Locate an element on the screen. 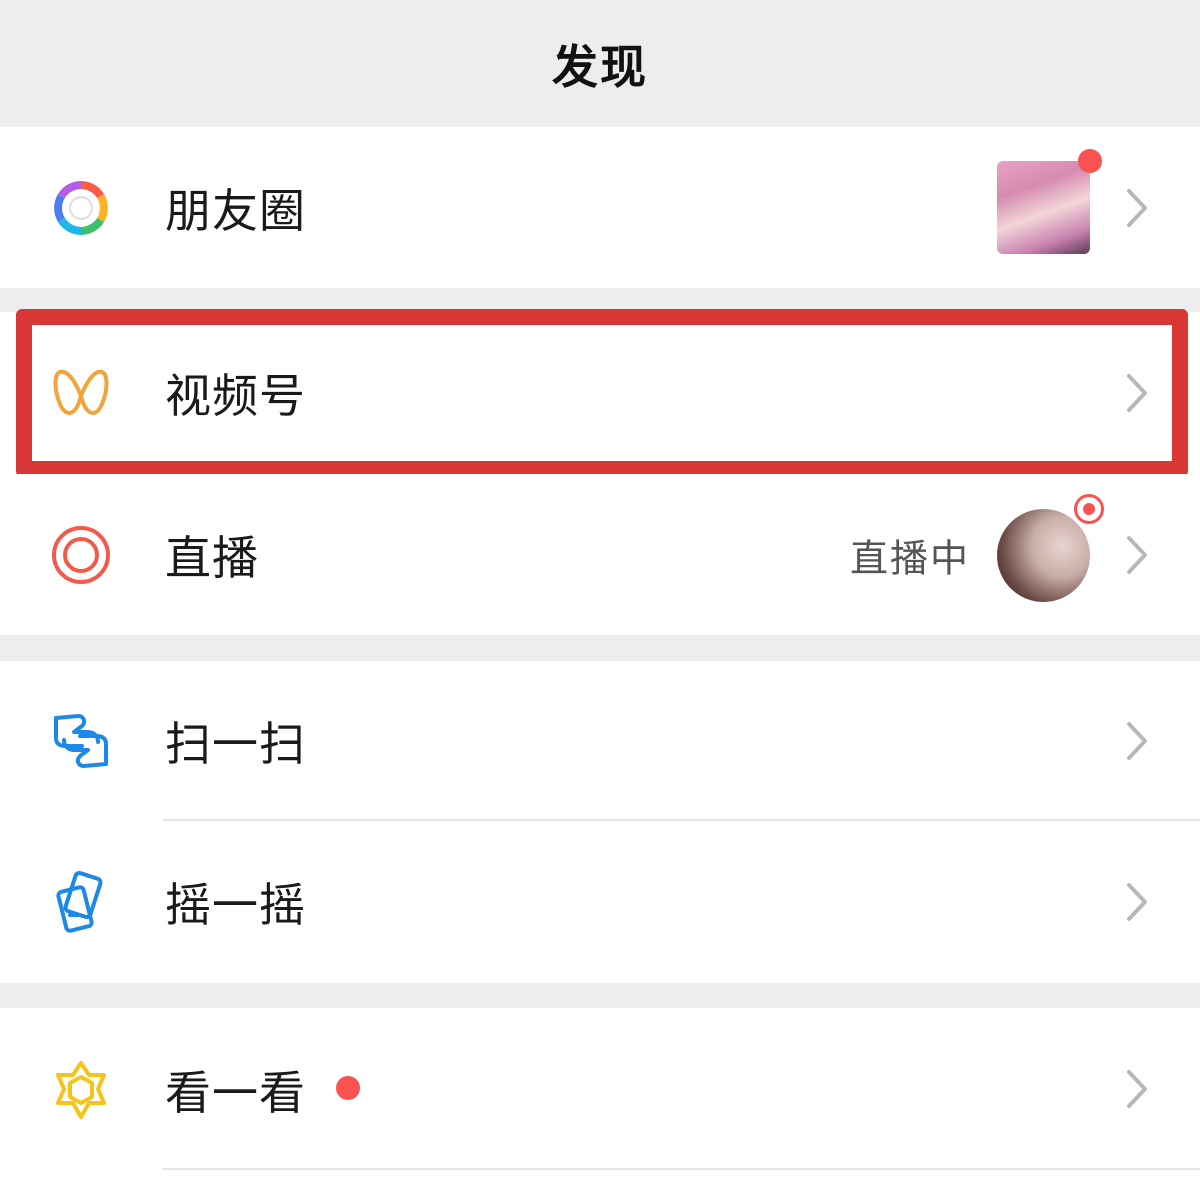 The image size is (1200, 1200). page-title: 发现 is located at coordinates (600, 66).